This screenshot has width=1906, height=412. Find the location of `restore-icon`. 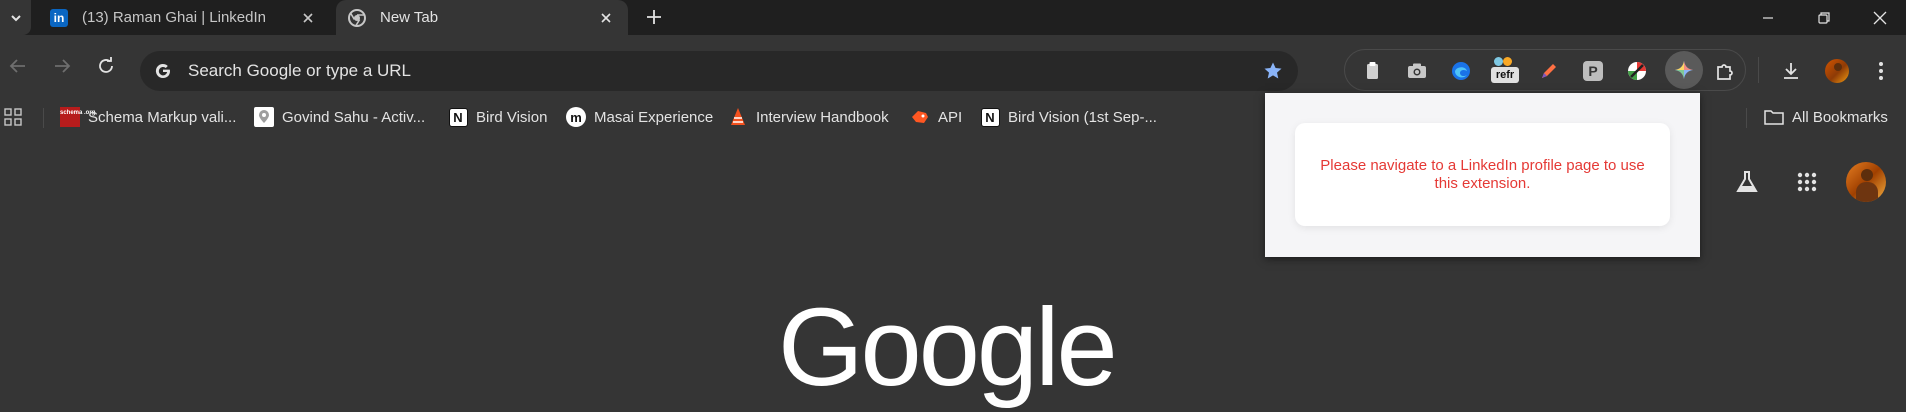

restore-icon is located at coordinates (1824, 17).